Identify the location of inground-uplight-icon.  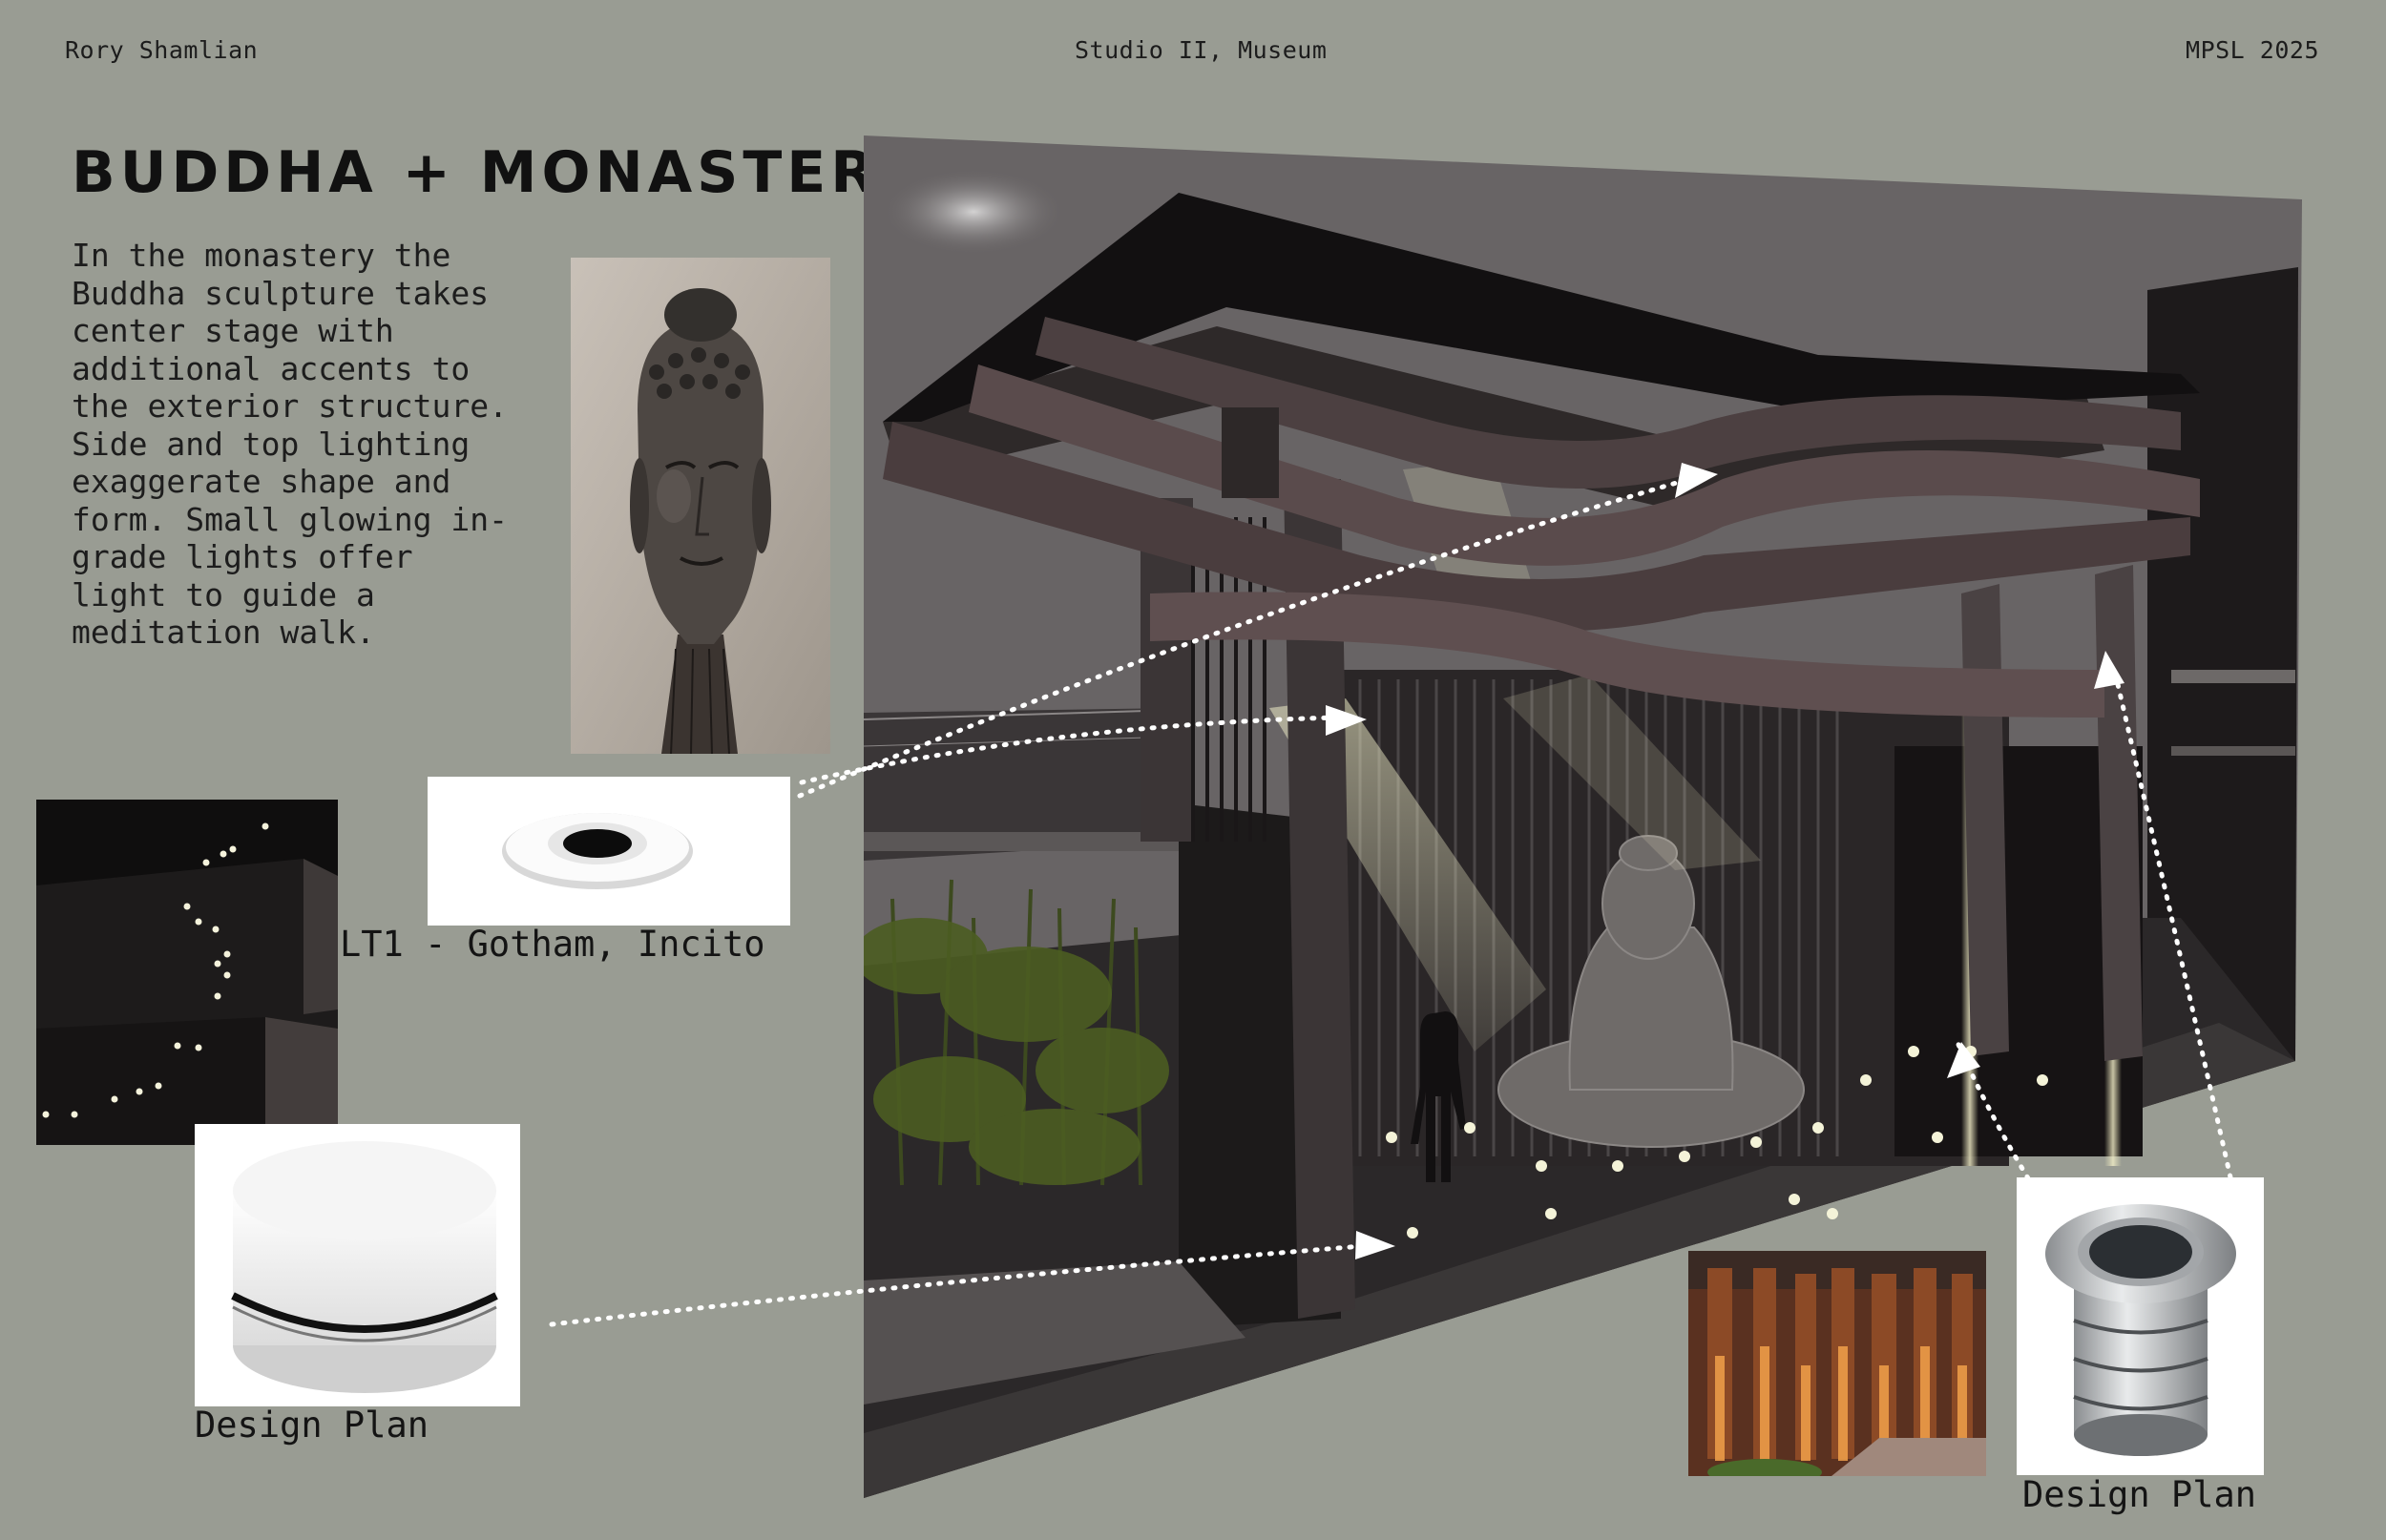
(2141, 1326).